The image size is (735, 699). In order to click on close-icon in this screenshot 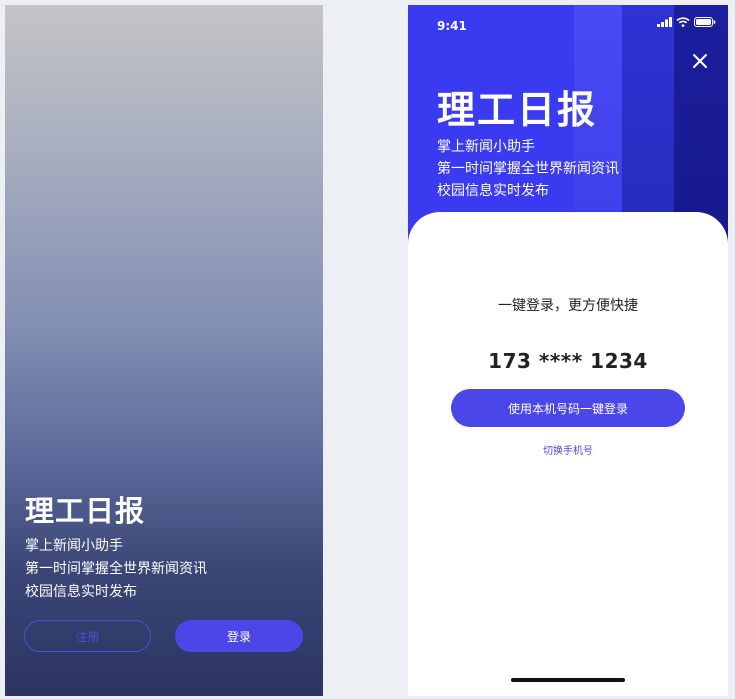, I will do `click(700, 61)`.